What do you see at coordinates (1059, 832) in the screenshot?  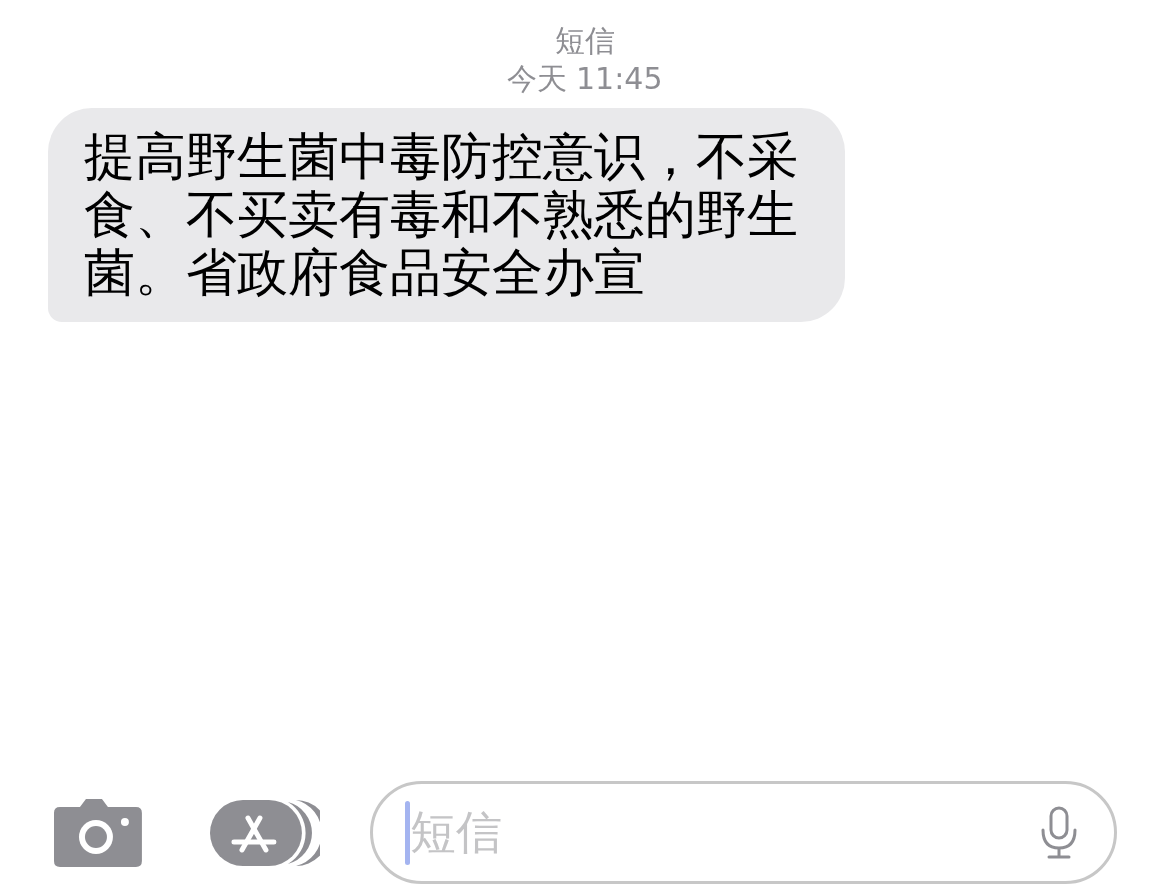 I see `microphone-icon` at bounding box center [1059, 832].